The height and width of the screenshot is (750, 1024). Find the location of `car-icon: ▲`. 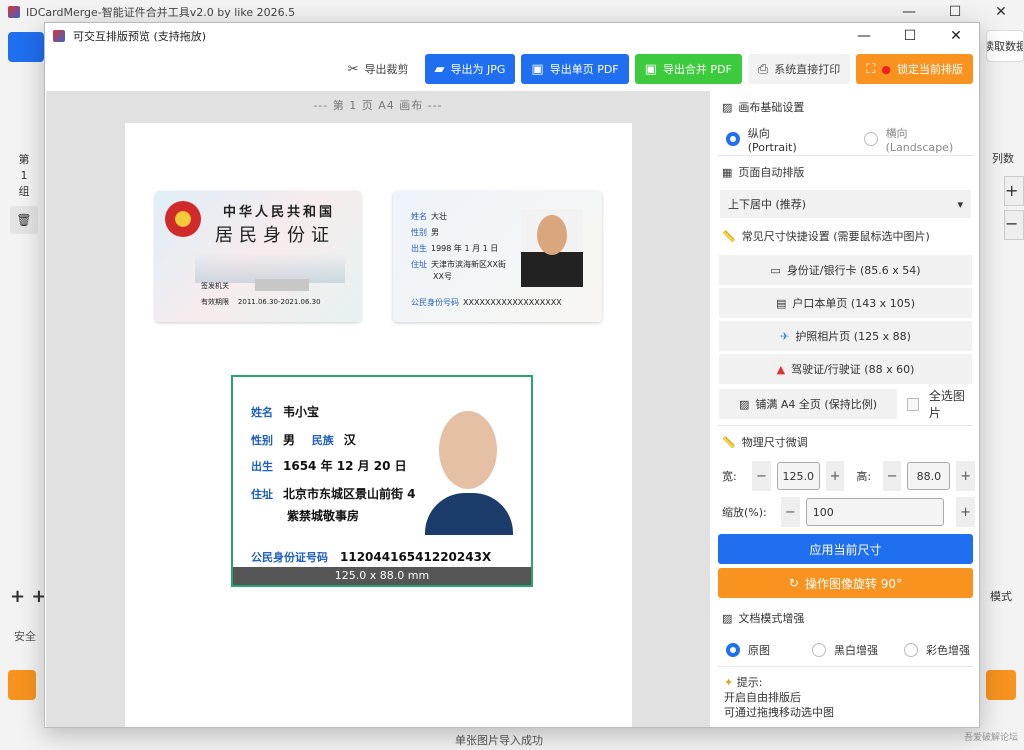

car-icon: ▲ is located at coordinates (781, 369).